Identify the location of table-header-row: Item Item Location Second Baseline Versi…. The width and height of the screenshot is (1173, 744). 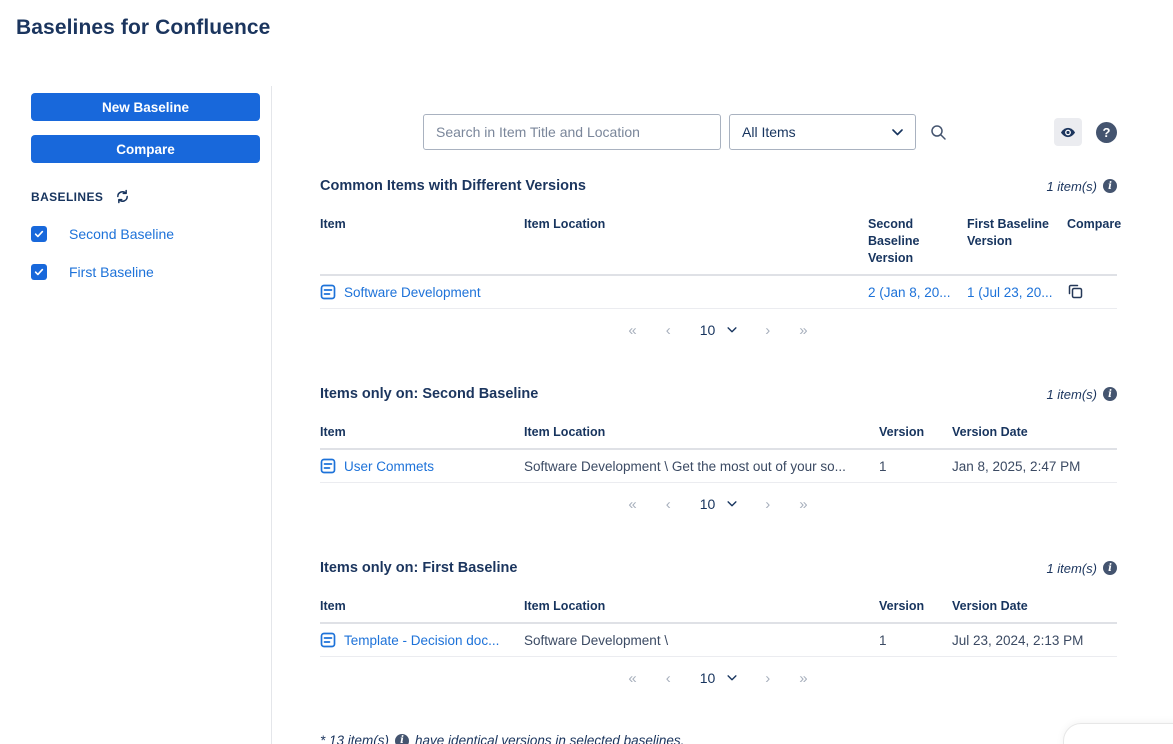
(721, 246).